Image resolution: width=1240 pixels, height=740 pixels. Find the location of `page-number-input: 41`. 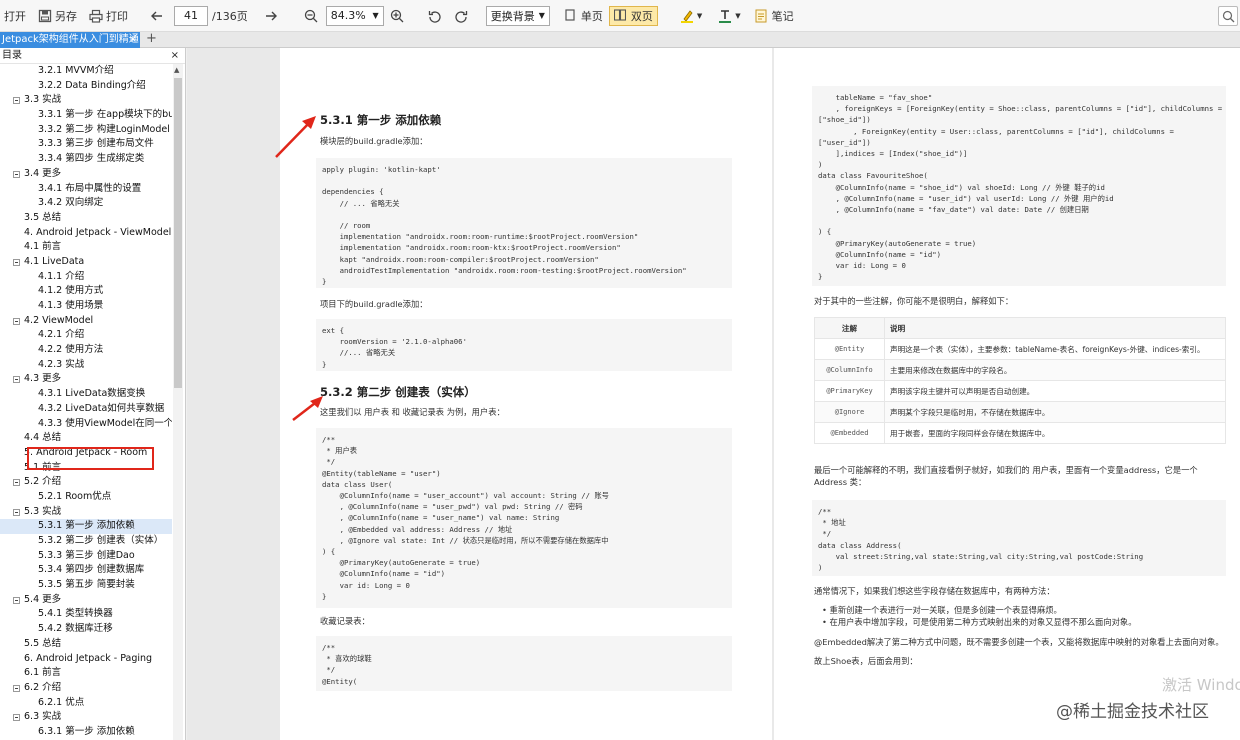

page-number-input: 41 is located at coordinates (191, 15).